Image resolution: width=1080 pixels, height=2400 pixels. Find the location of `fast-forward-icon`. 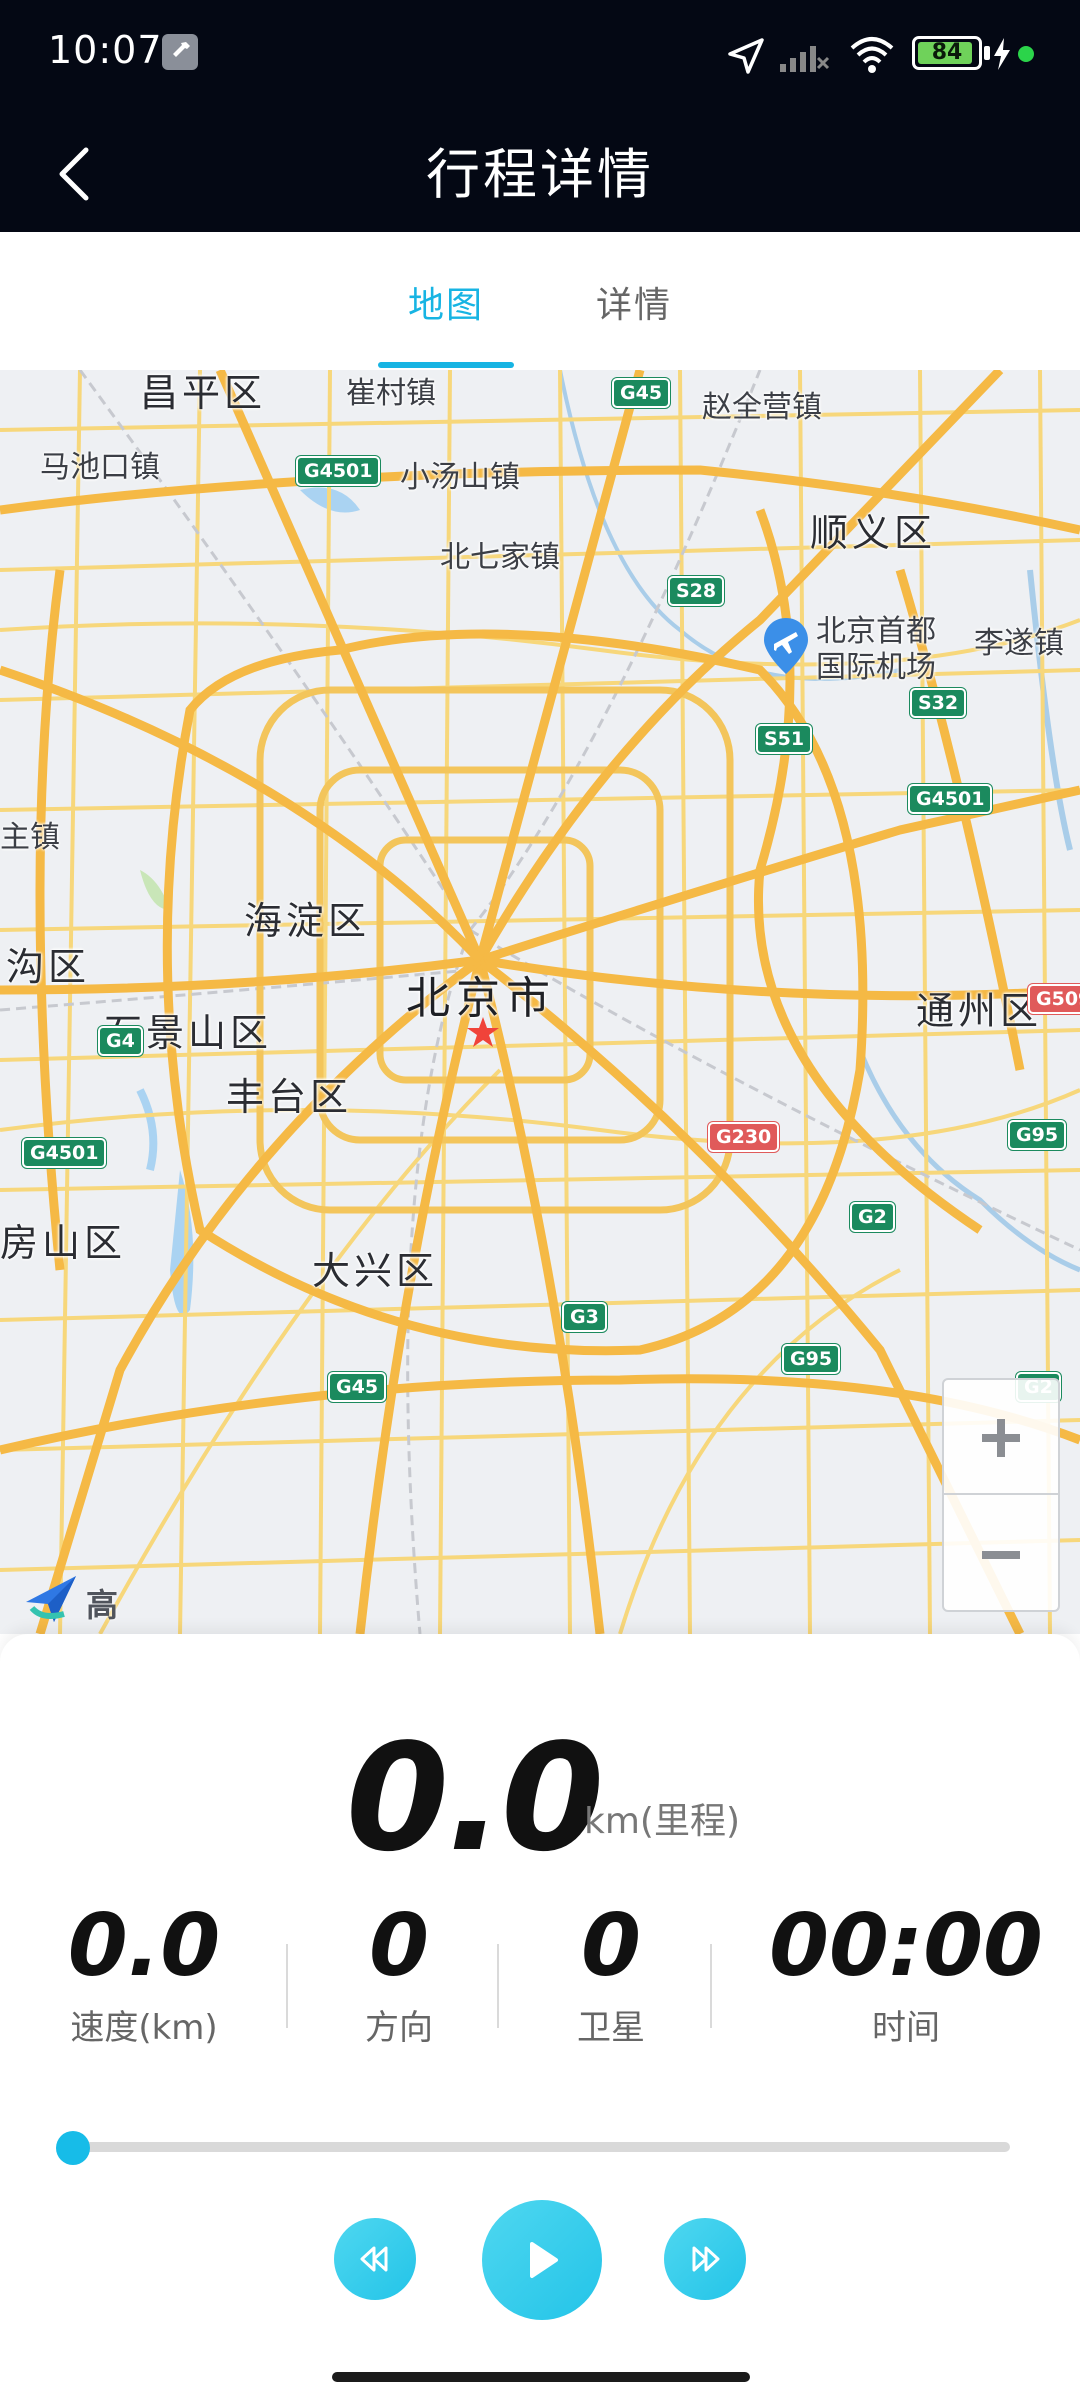

fast-forward-icon is located at coordinates (706, 2259).